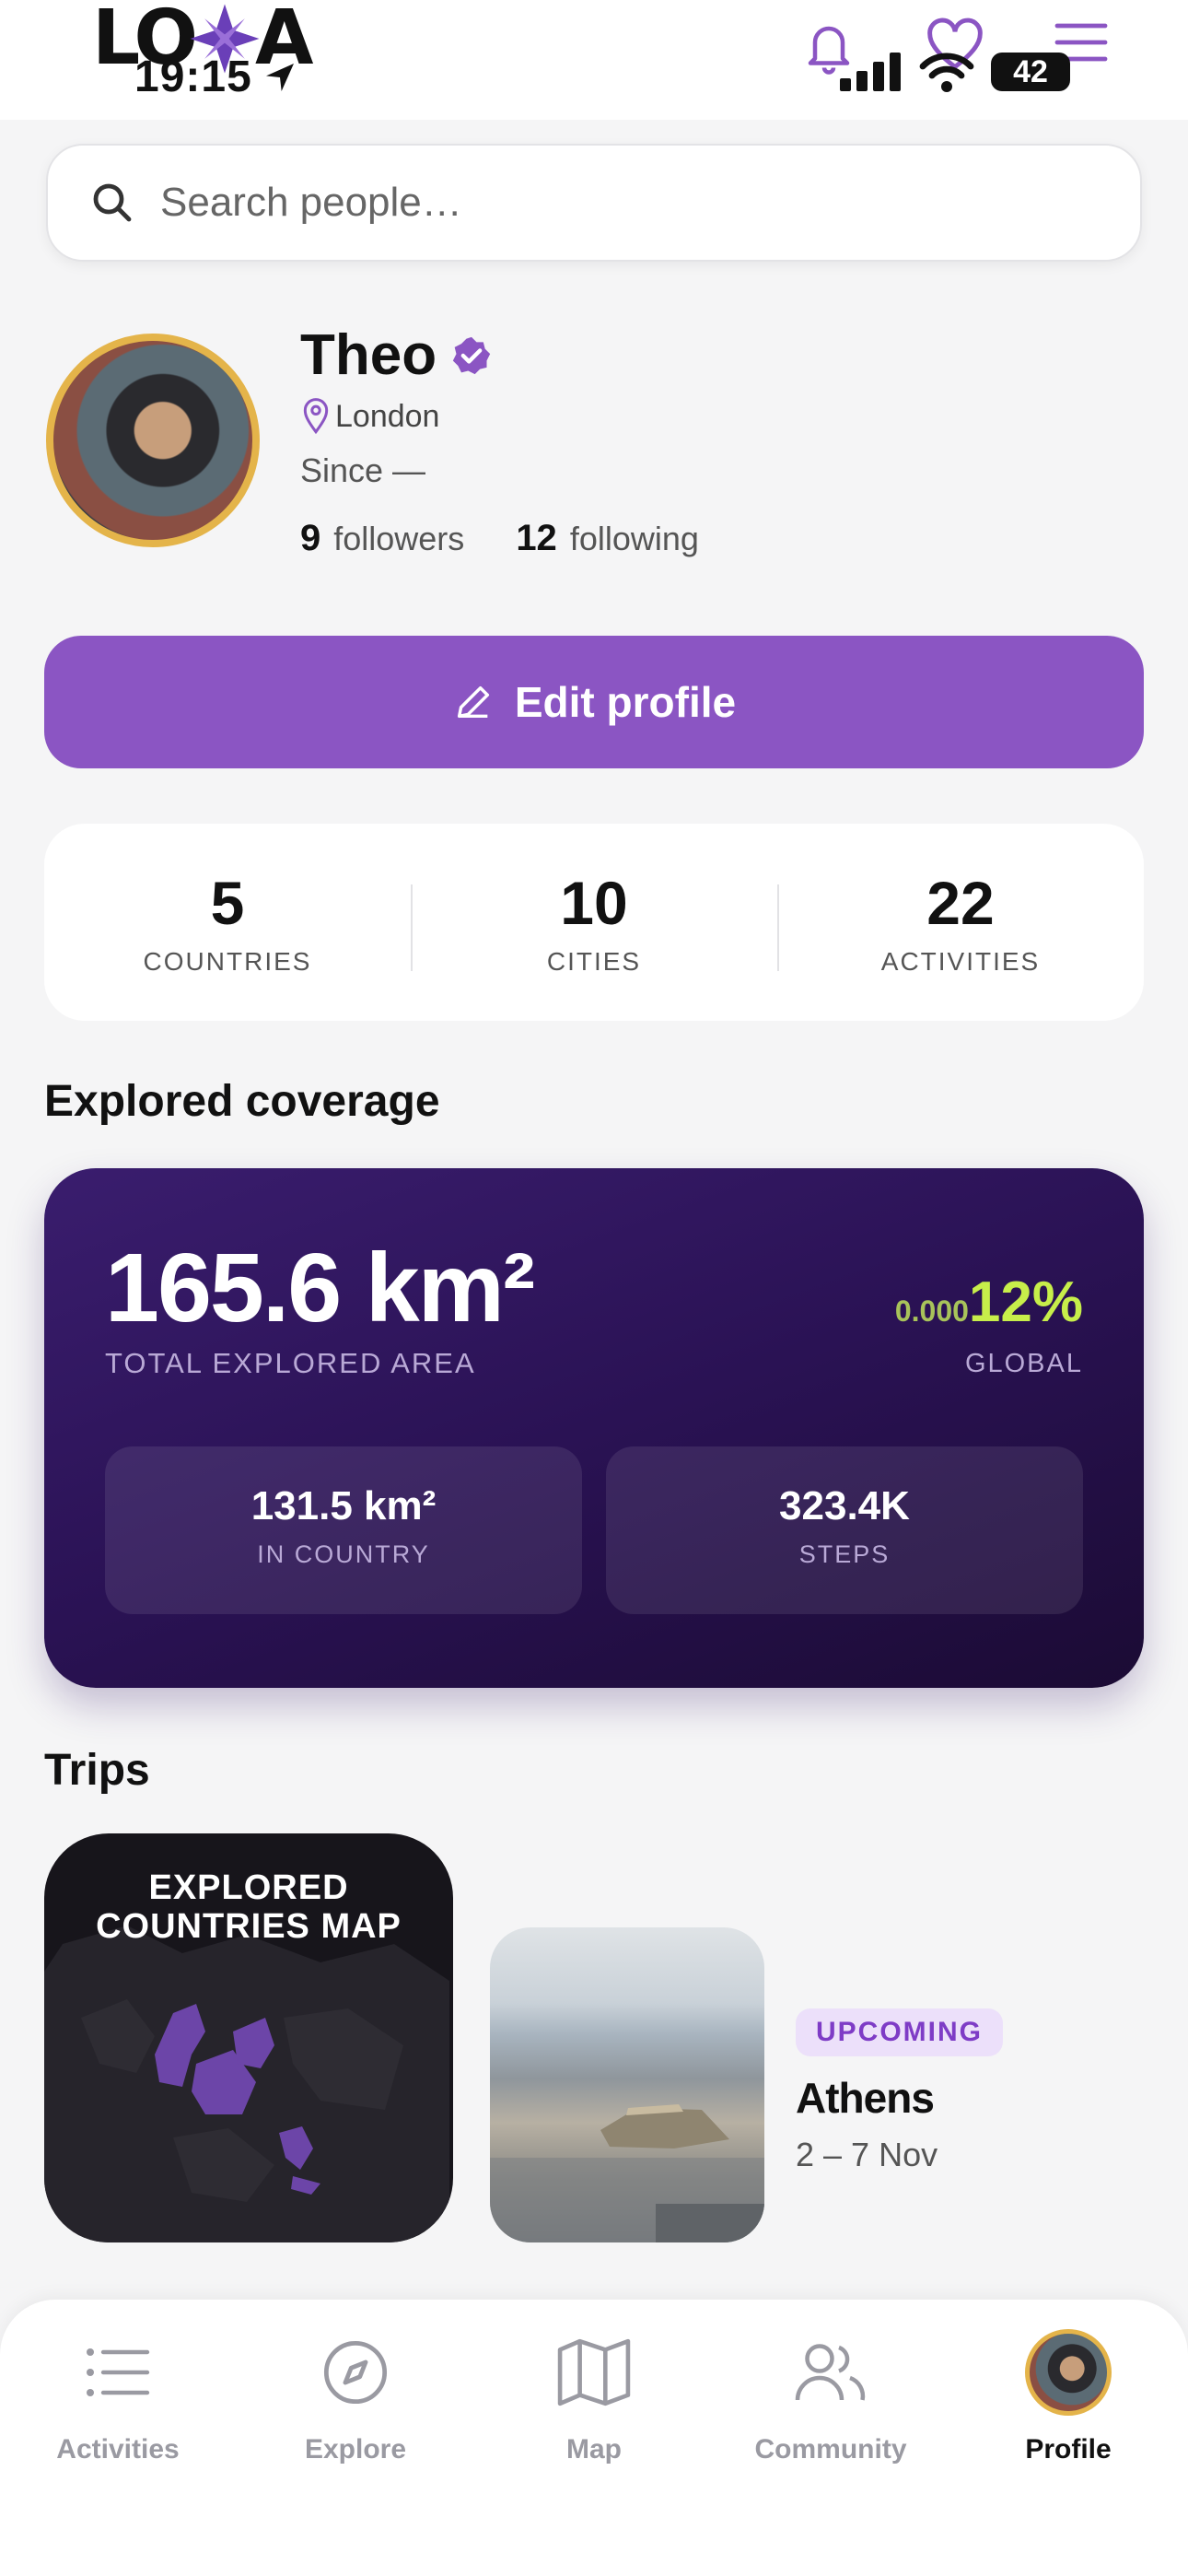  What do you see at coordinates (473, 702) in the screenshot?
I see `pencil-icon` at bounding box center [473, 702].